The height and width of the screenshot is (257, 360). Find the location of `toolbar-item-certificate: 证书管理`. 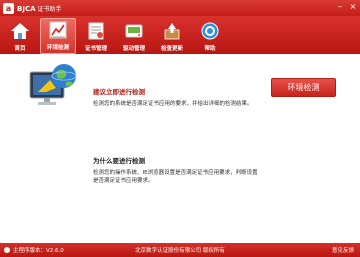

toolbar-item-certificate: 证书管理 is located at coordinates (96, 36).